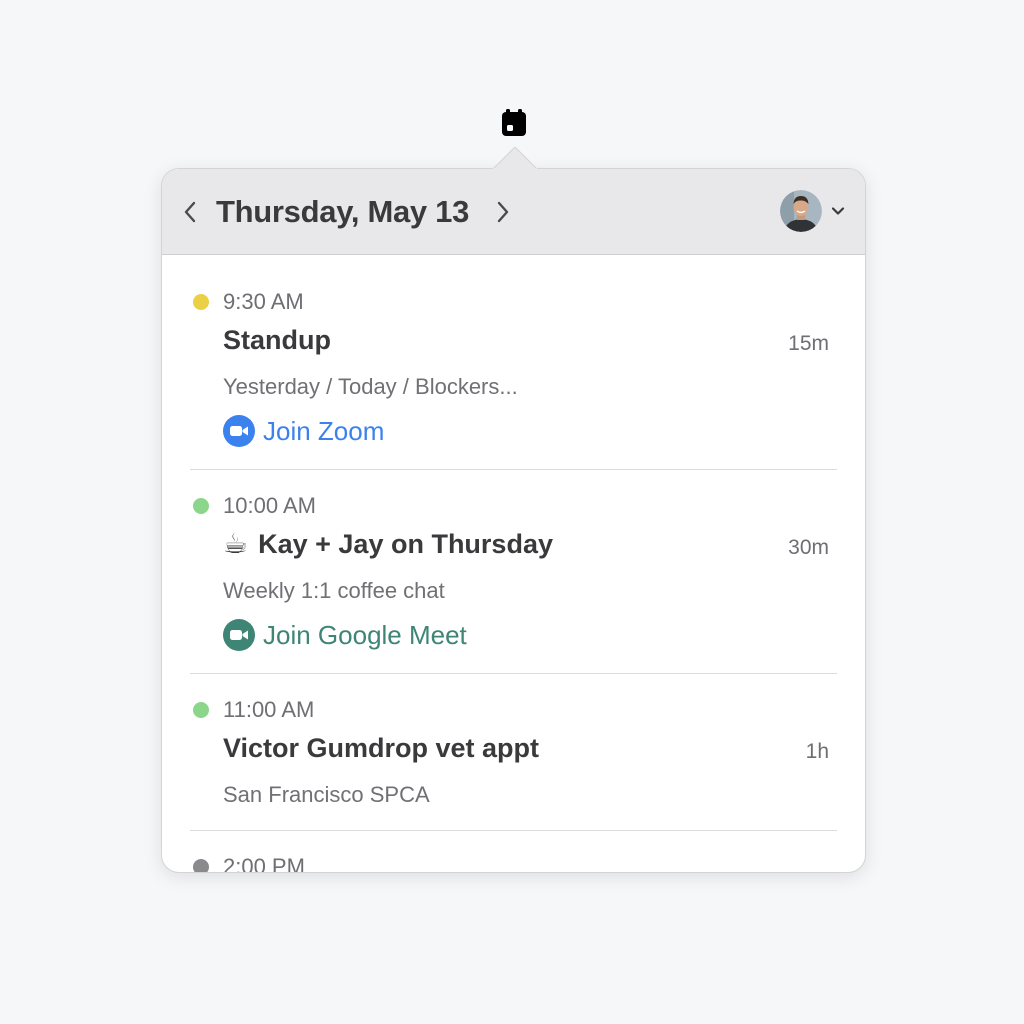  I want to click on popover-header: Thursday, May 13, so click(513, 212).